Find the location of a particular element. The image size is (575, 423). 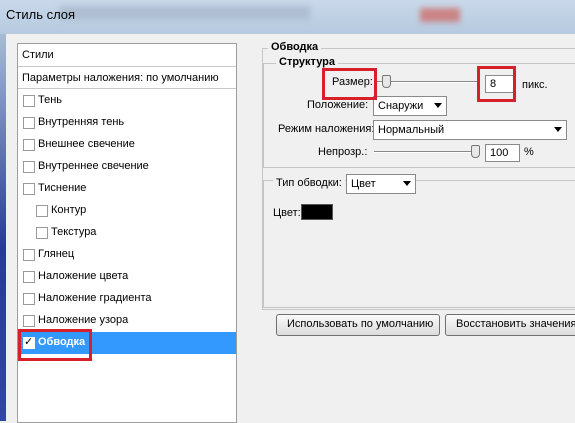

style-item-label: Тень is located at coordinates (50, 100).